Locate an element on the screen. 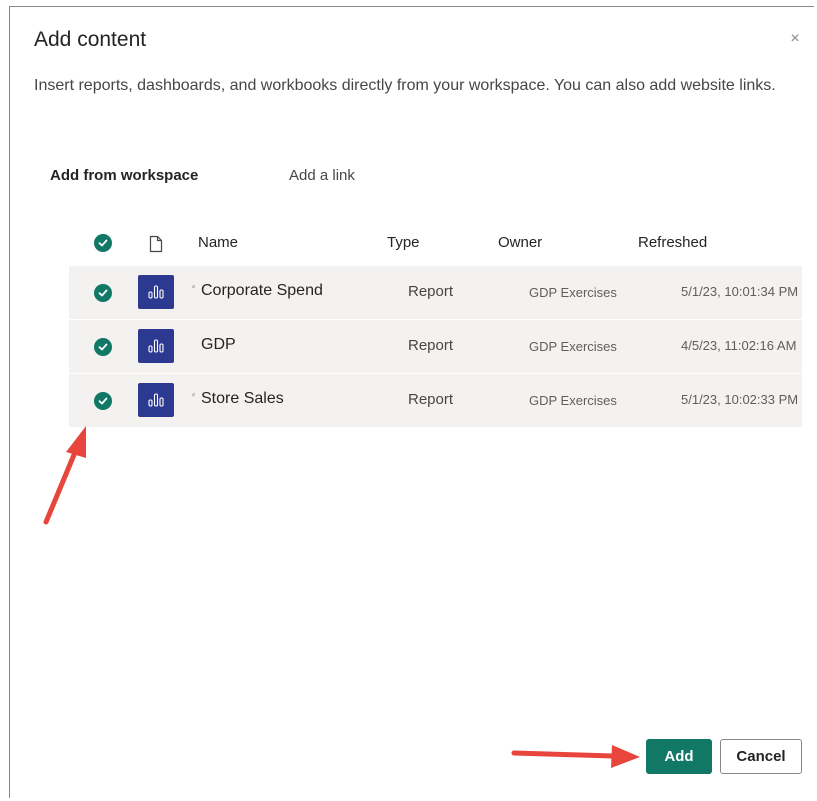  header-refreshed: Refreshed is located at coordinates (672, 242).